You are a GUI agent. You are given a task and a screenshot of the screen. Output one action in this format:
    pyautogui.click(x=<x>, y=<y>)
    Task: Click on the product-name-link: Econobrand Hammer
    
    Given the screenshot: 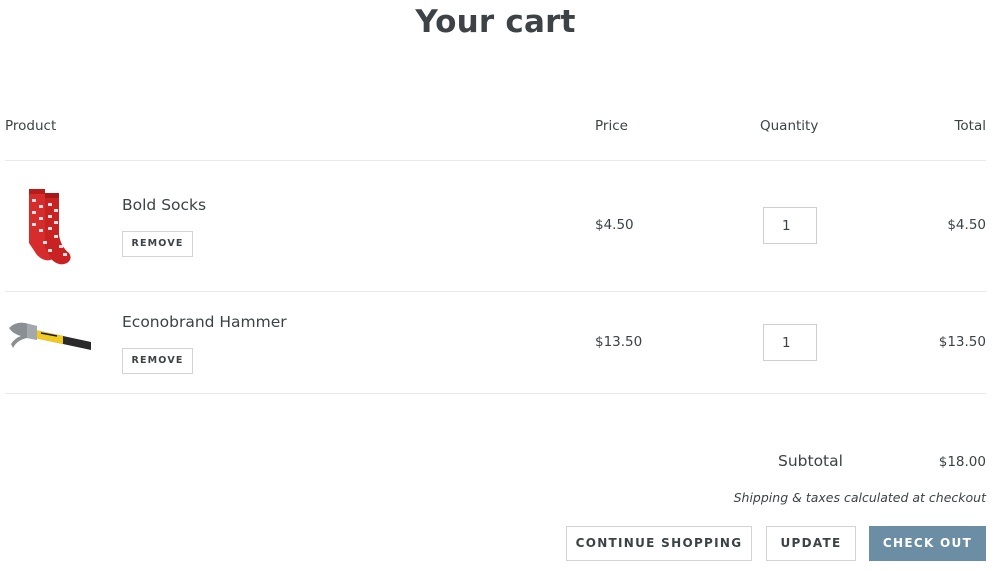 What is the action you would take?
    pyautogui.click(x=204, y=322)
    